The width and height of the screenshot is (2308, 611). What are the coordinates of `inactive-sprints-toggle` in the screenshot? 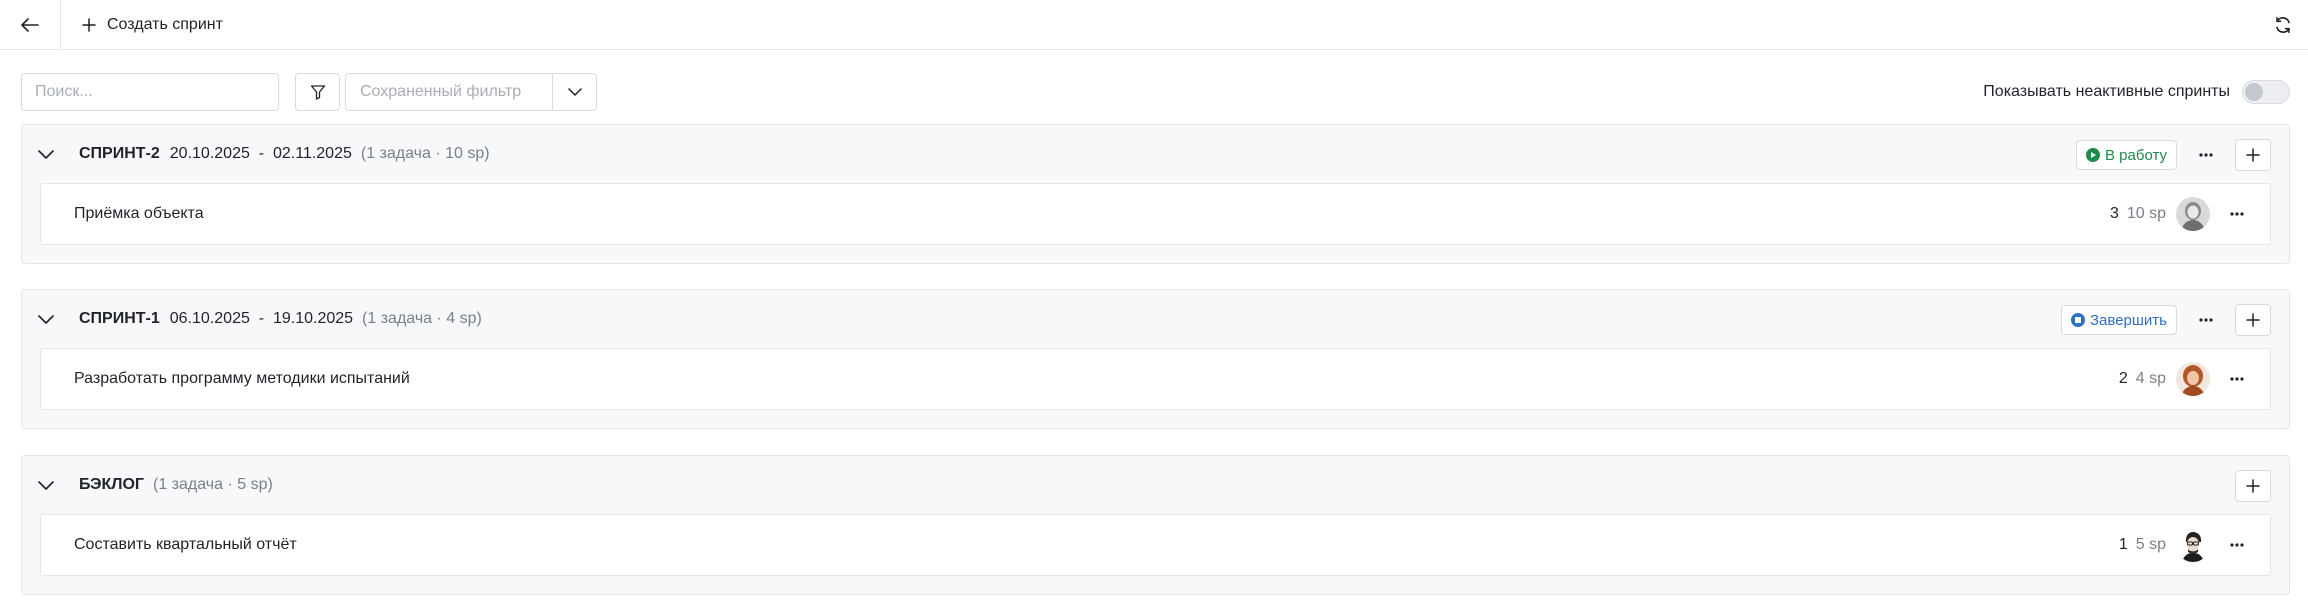 It's located at (2266, 92).